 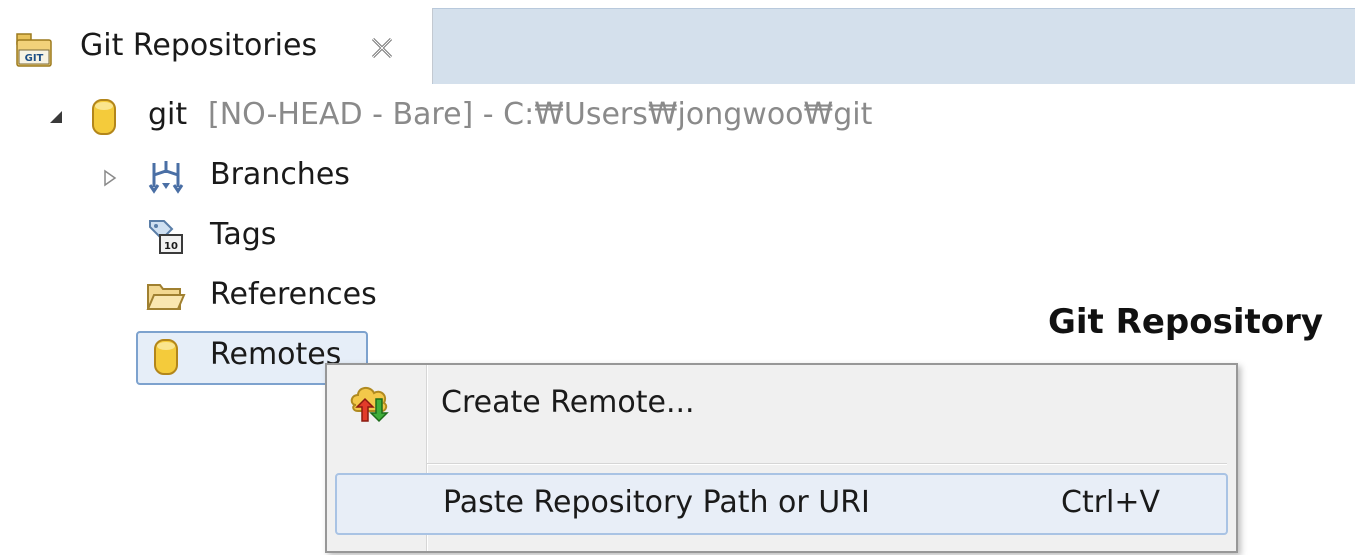 I want to click on tags-icon: 10, so click(x=166, y=239).